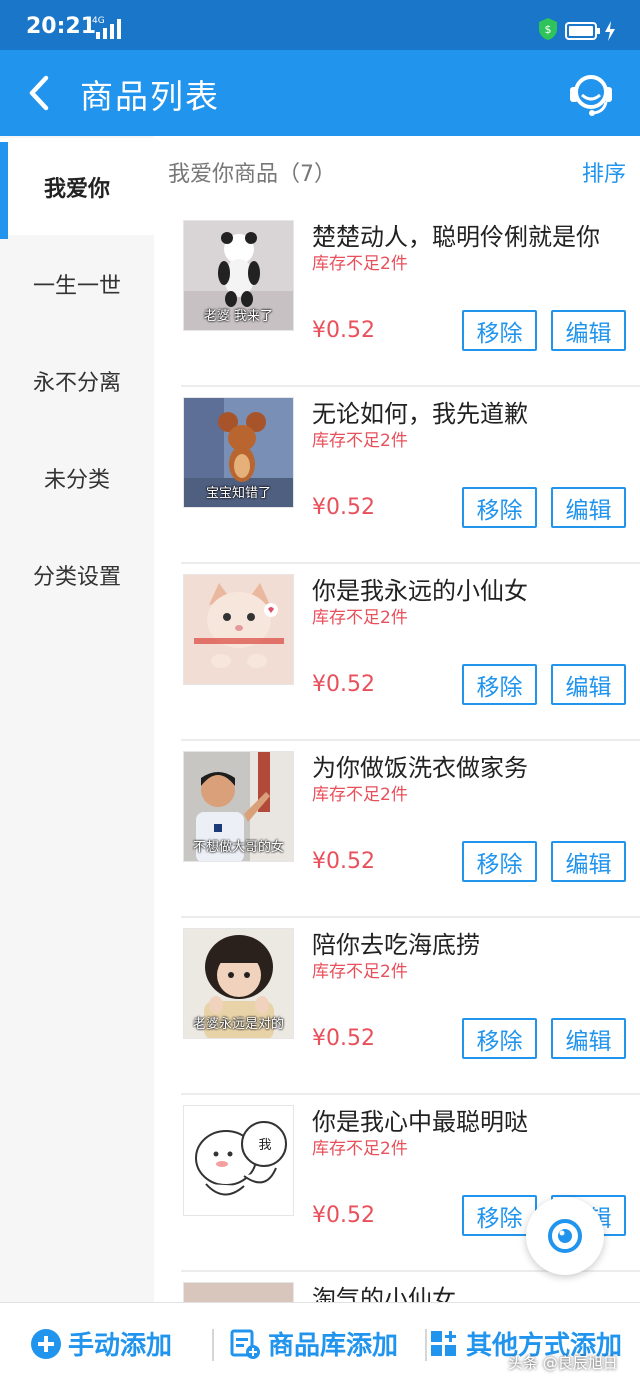 The image size is (640, 1386). I want to click on app-header: 商品列表, so click(320, 93).